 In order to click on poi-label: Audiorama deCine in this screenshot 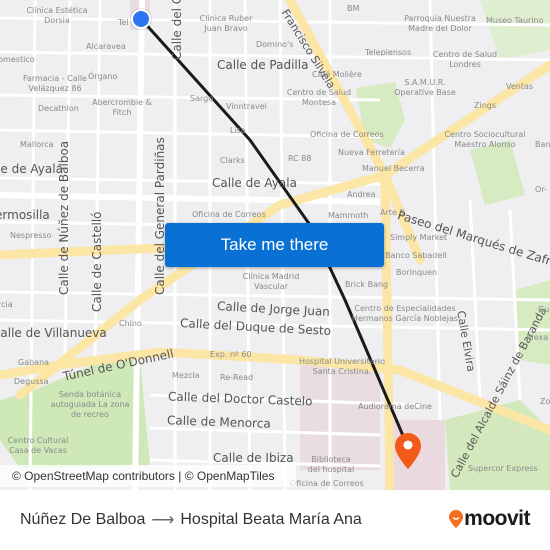, I will do `click(395, 406)`.